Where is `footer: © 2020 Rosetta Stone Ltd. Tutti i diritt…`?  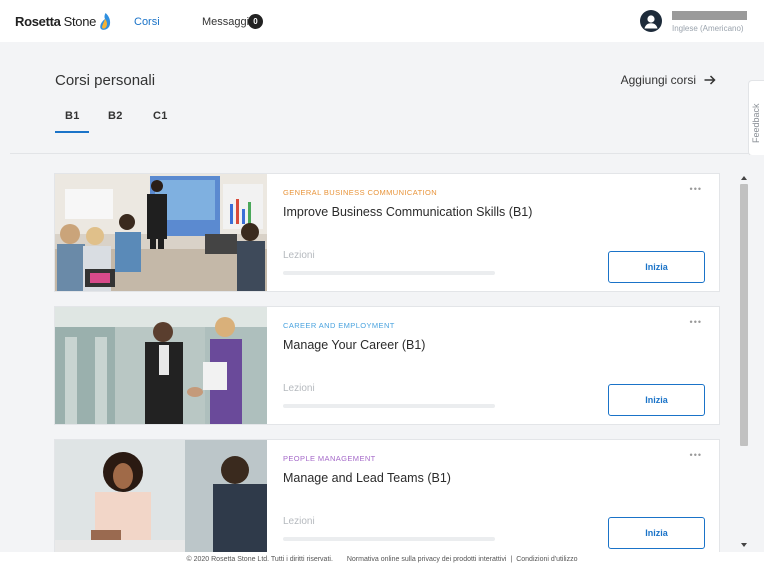
footer: © 2020 Rosetta Stone Ltd. Tutti i diritt… is located at coordinates (382, 559).